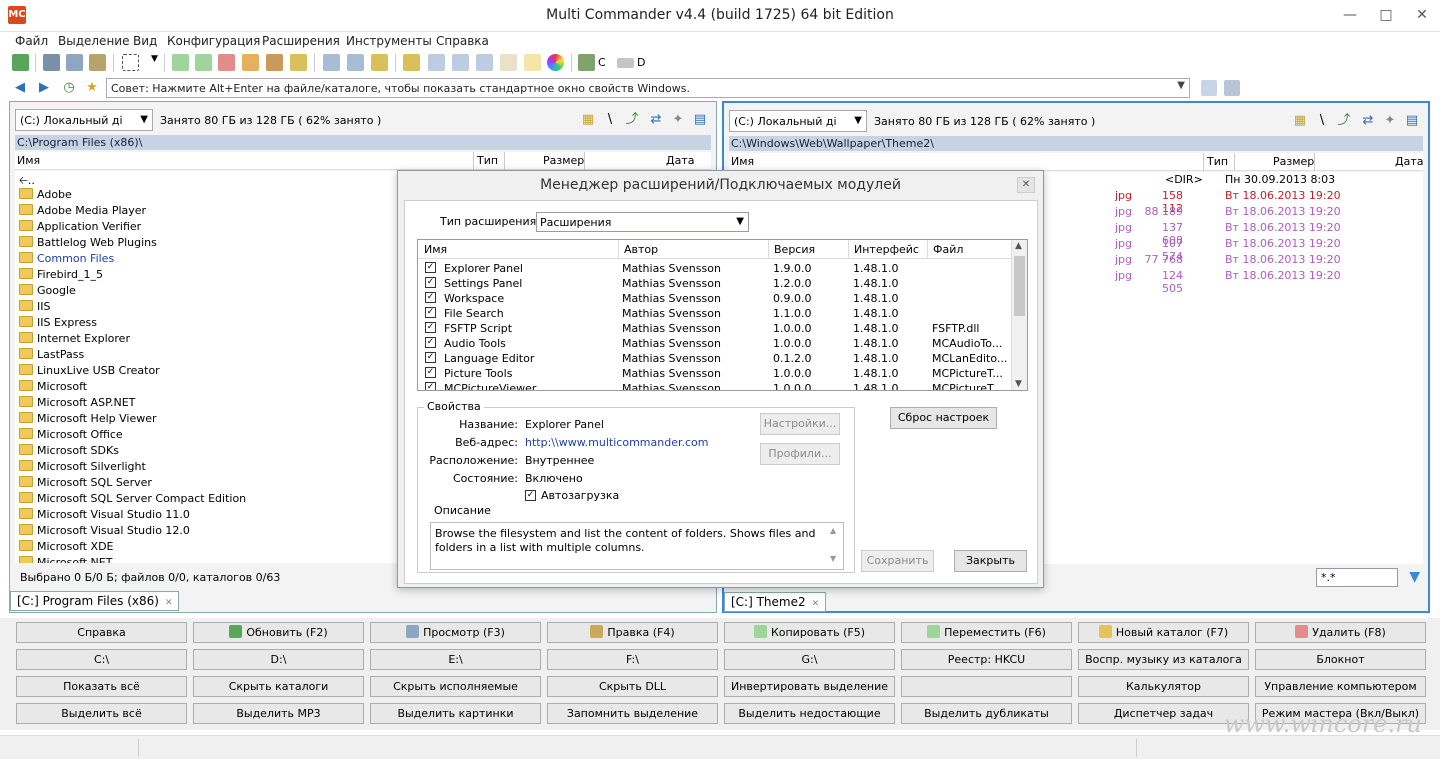  What do you see at coordinates (82, 468) in the screenshot?
I see `list-item: Microsoft Silverlight` at bounding box center [82, 468].